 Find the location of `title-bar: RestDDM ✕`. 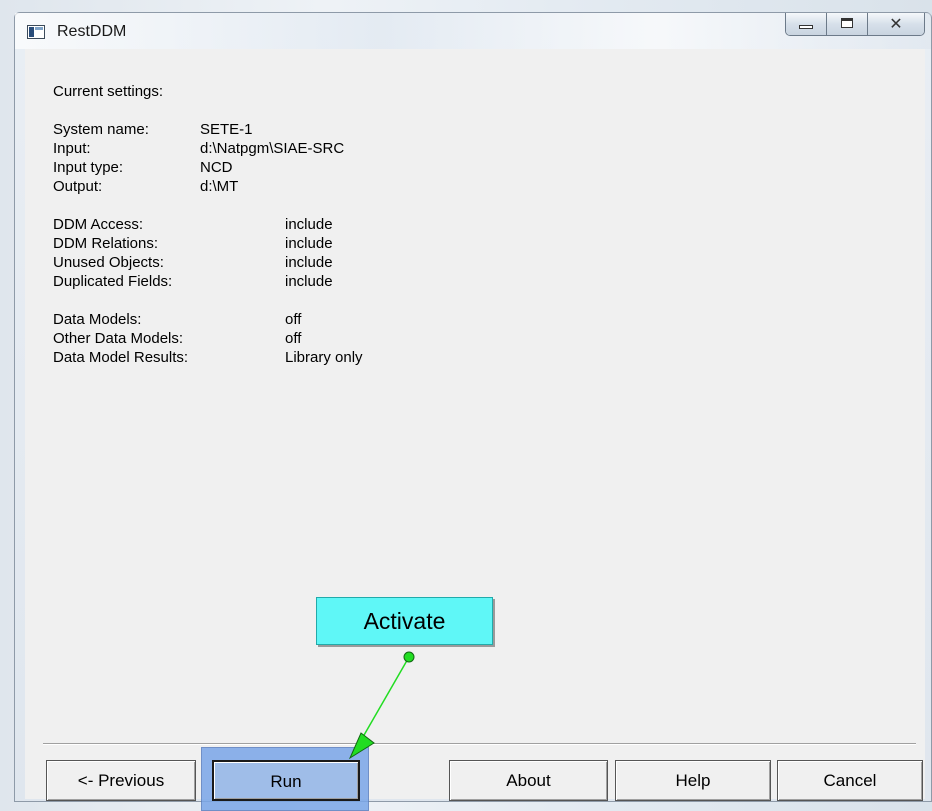

title-bar: RestDDM ✕ is located at coordinates (473, 31).